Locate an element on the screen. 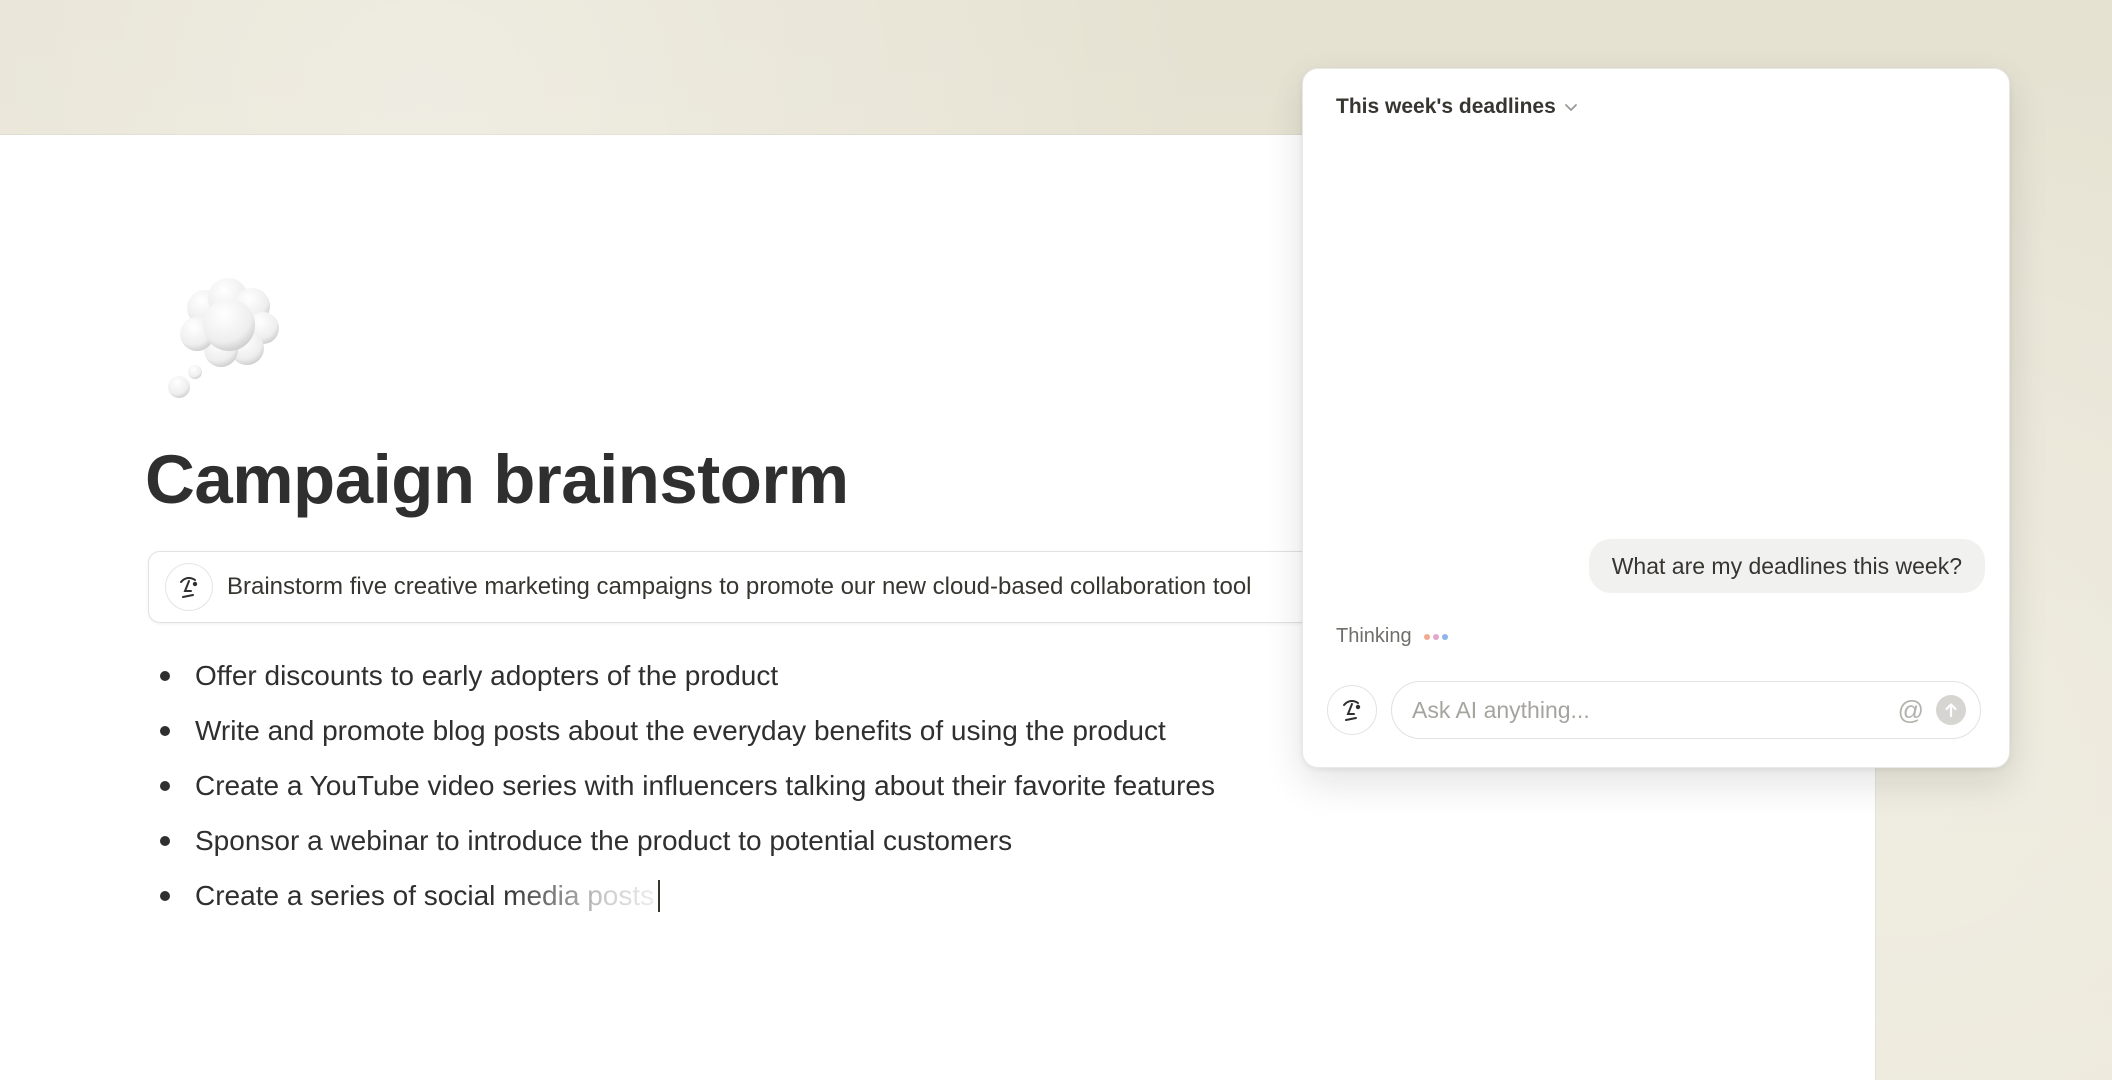 This screenshot has width=2112, height=1080. chevron-down-icon is located at coordinates (1570, 107).